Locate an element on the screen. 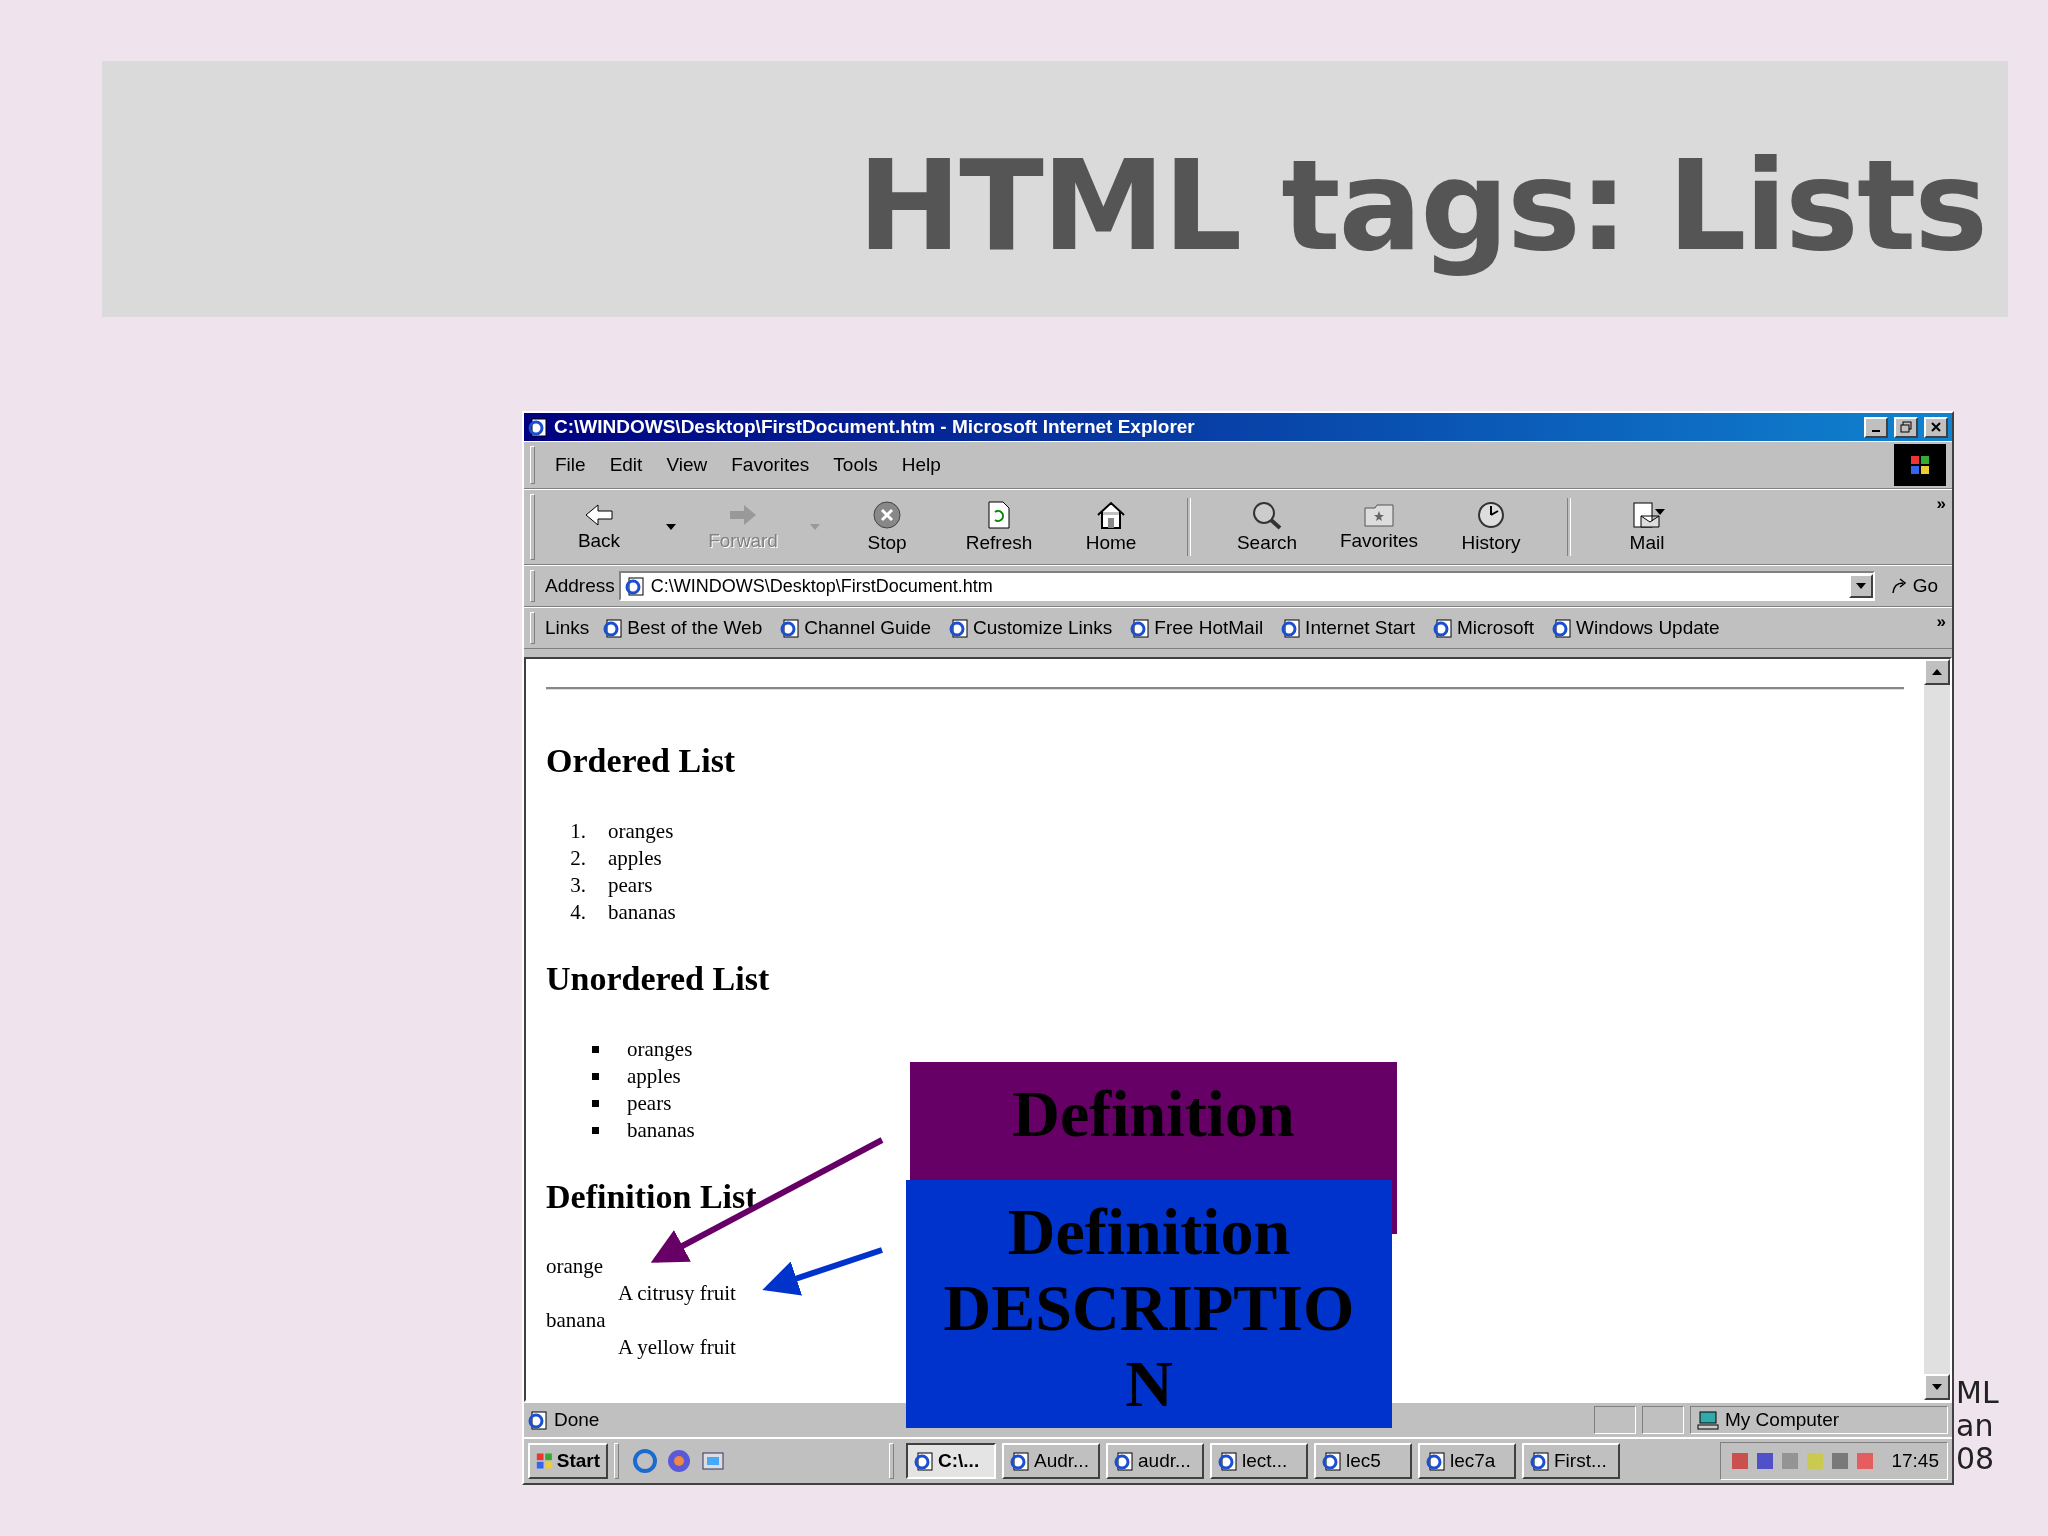  page-heading: Ordered List is located at coordinates (641, 761).